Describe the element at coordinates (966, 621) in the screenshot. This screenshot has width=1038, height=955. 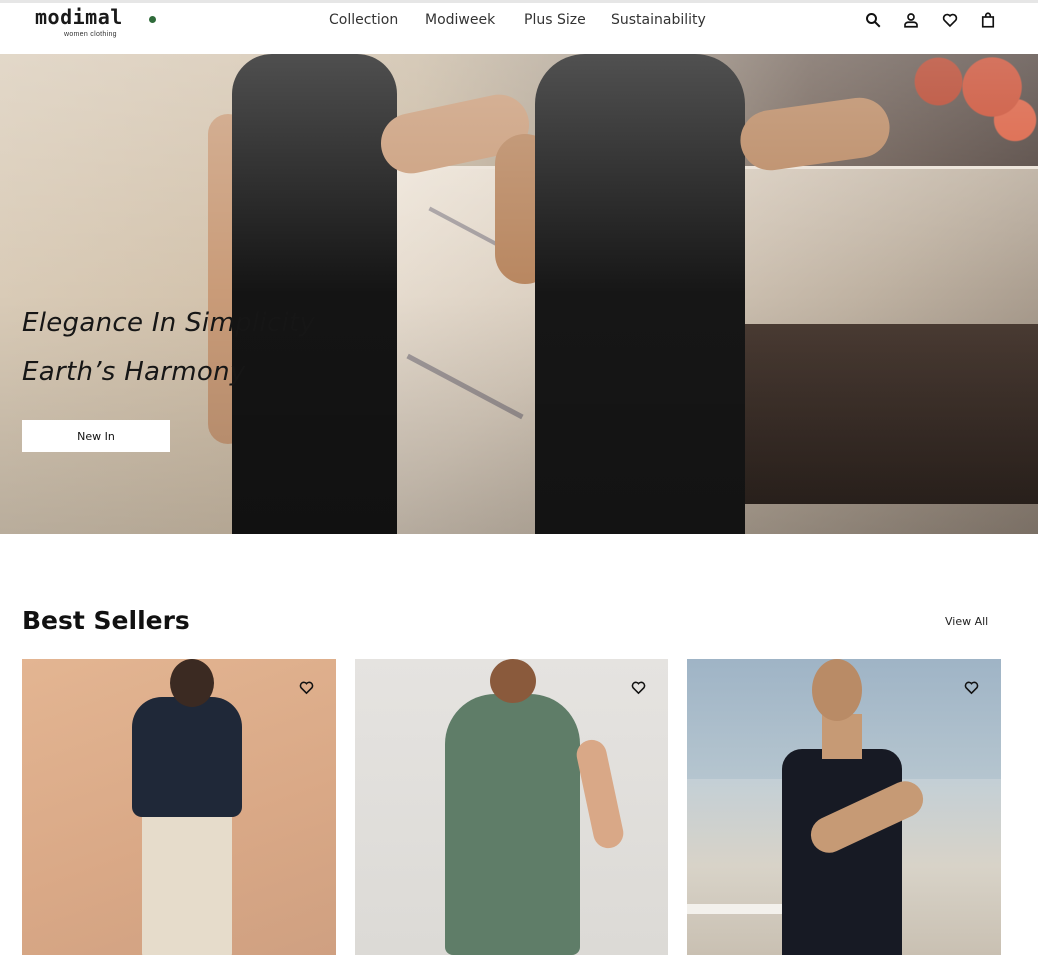
I see `view-all-link: View All` at that location.